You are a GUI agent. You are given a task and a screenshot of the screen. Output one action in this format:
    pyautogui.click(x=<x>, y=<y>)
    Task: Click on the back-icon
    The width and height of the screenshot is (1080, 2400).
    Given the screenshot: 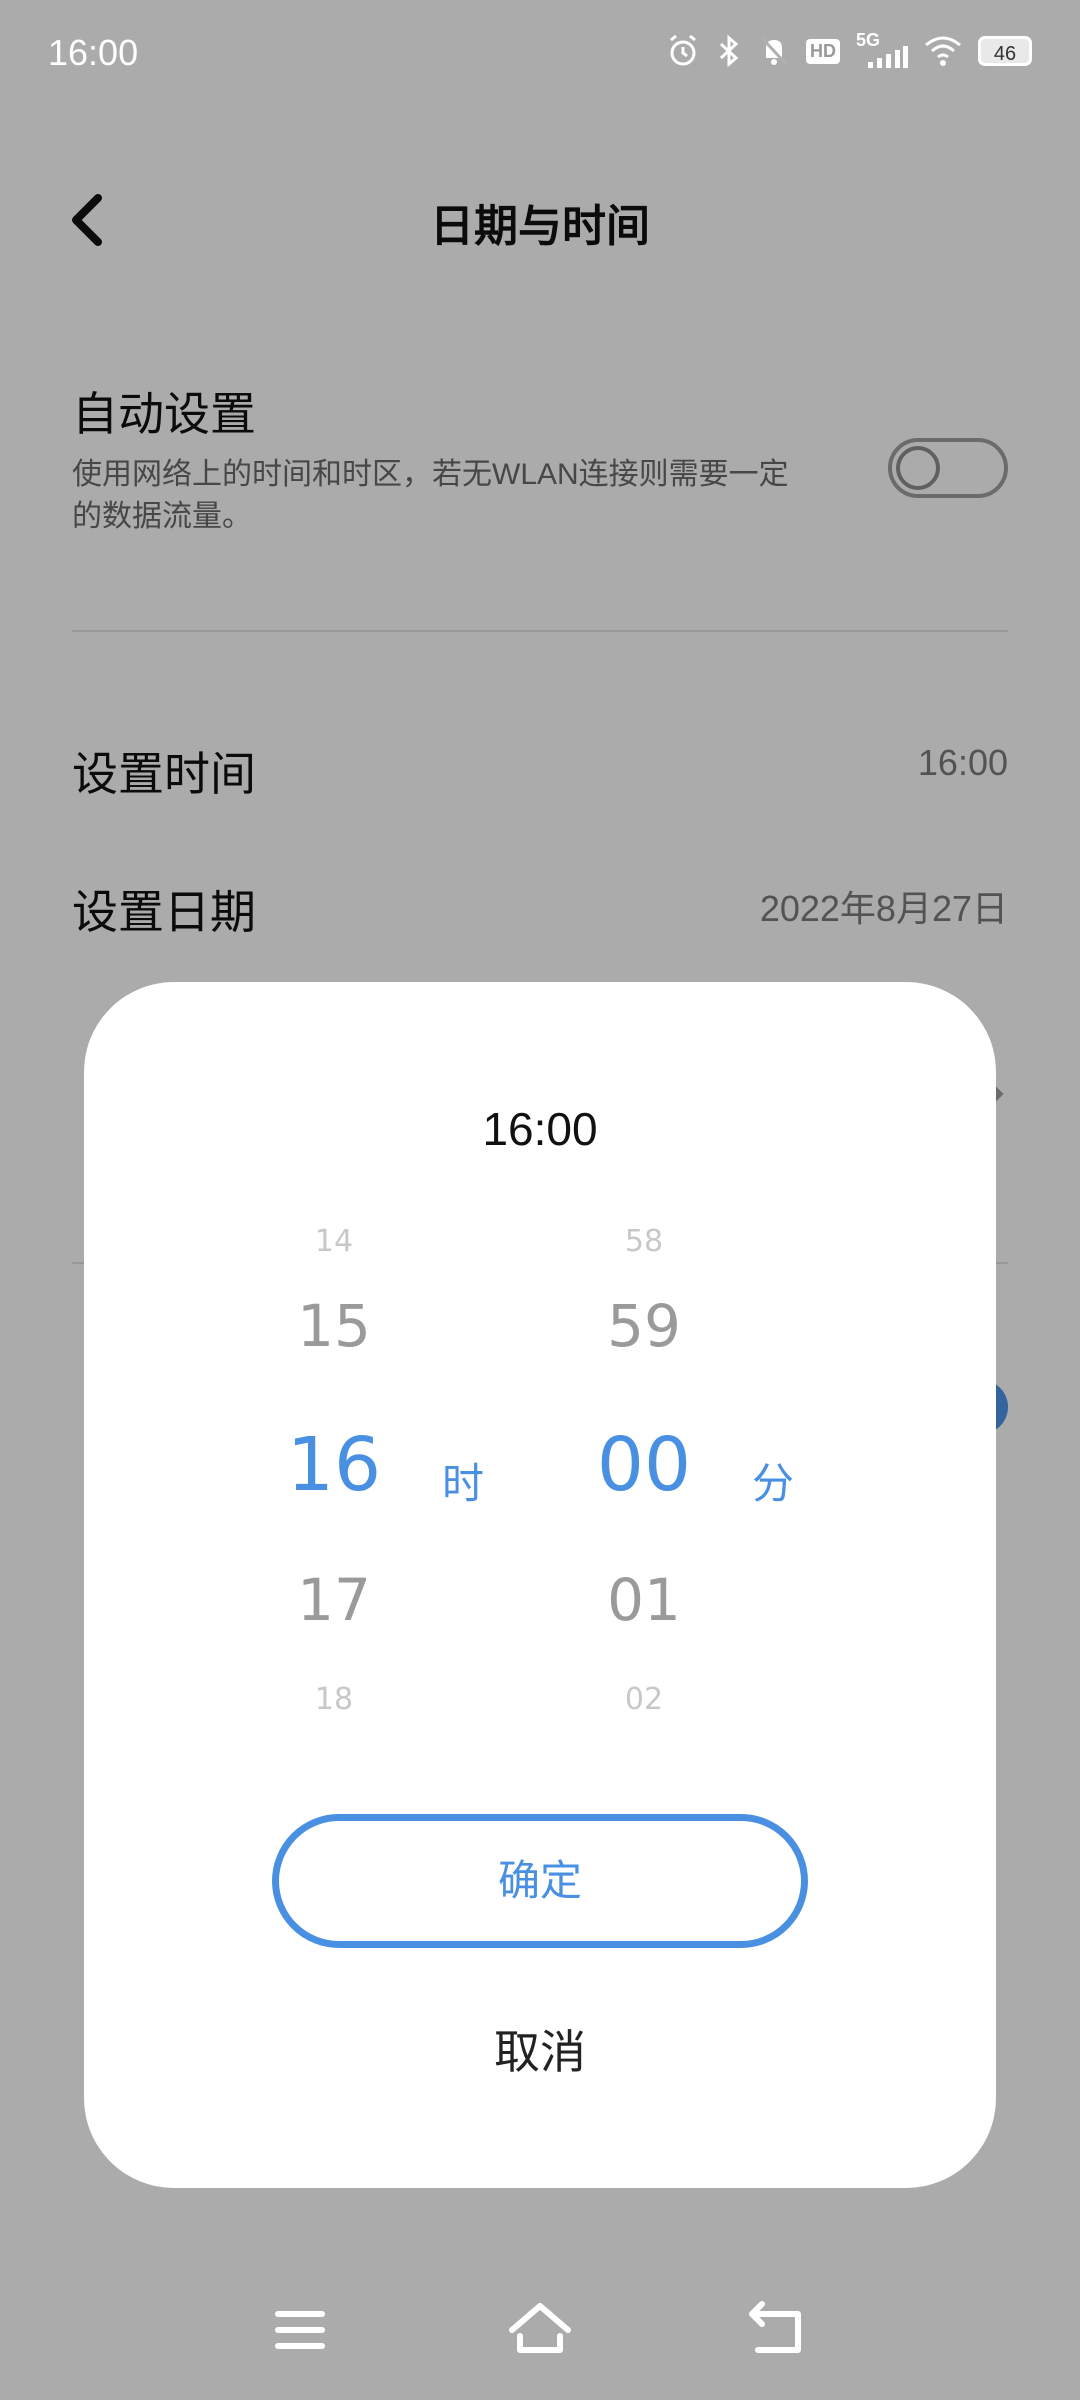 What is the action you would take?
    pyautogui.click(x=775, y=2327)
    